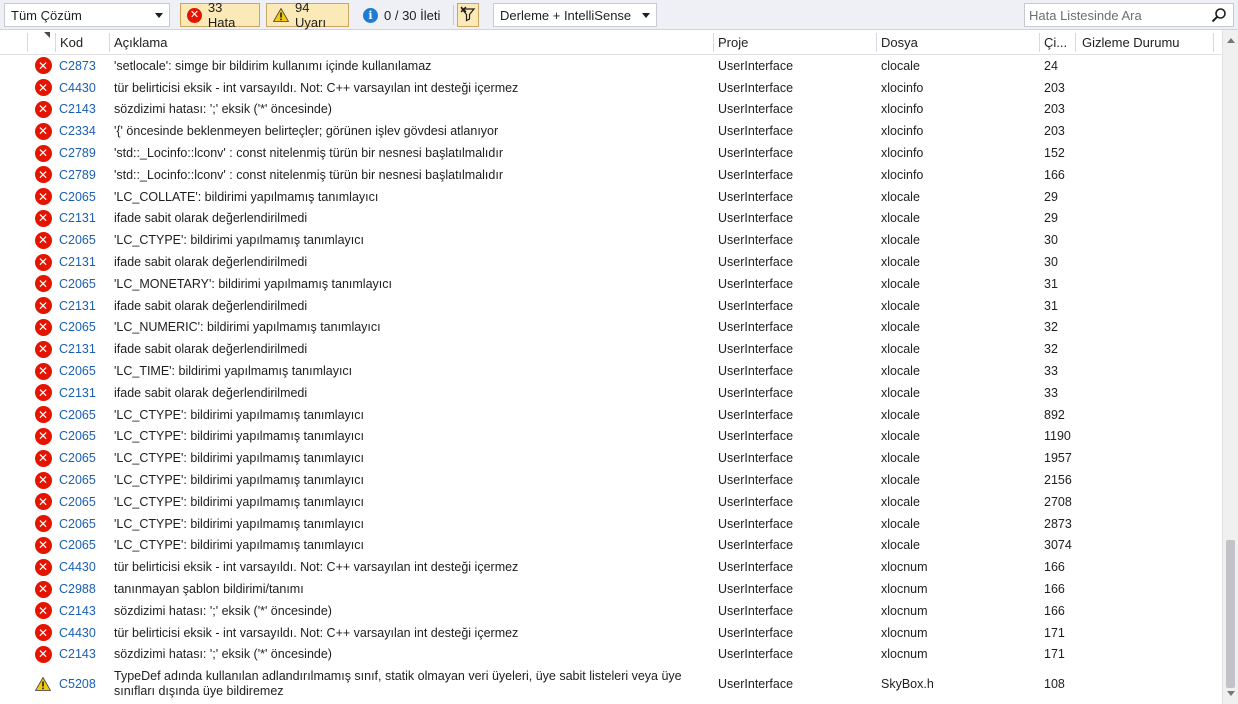 The width and height of the screenshot is (1238, 704). I want to click on line-cell: 1957, so click(1058, 458).